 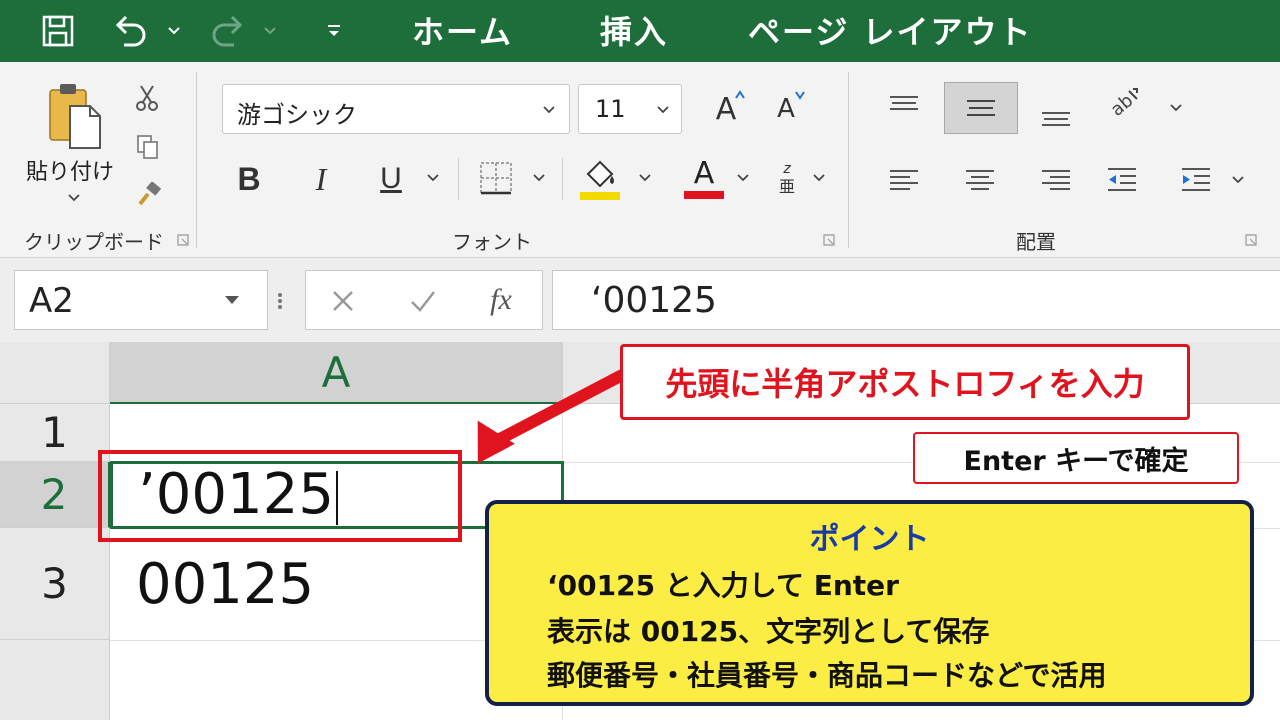 What do you see at coordinates (228, 31) in the screenshot?
I see `redo-icon` at bounding box center [228, 31].